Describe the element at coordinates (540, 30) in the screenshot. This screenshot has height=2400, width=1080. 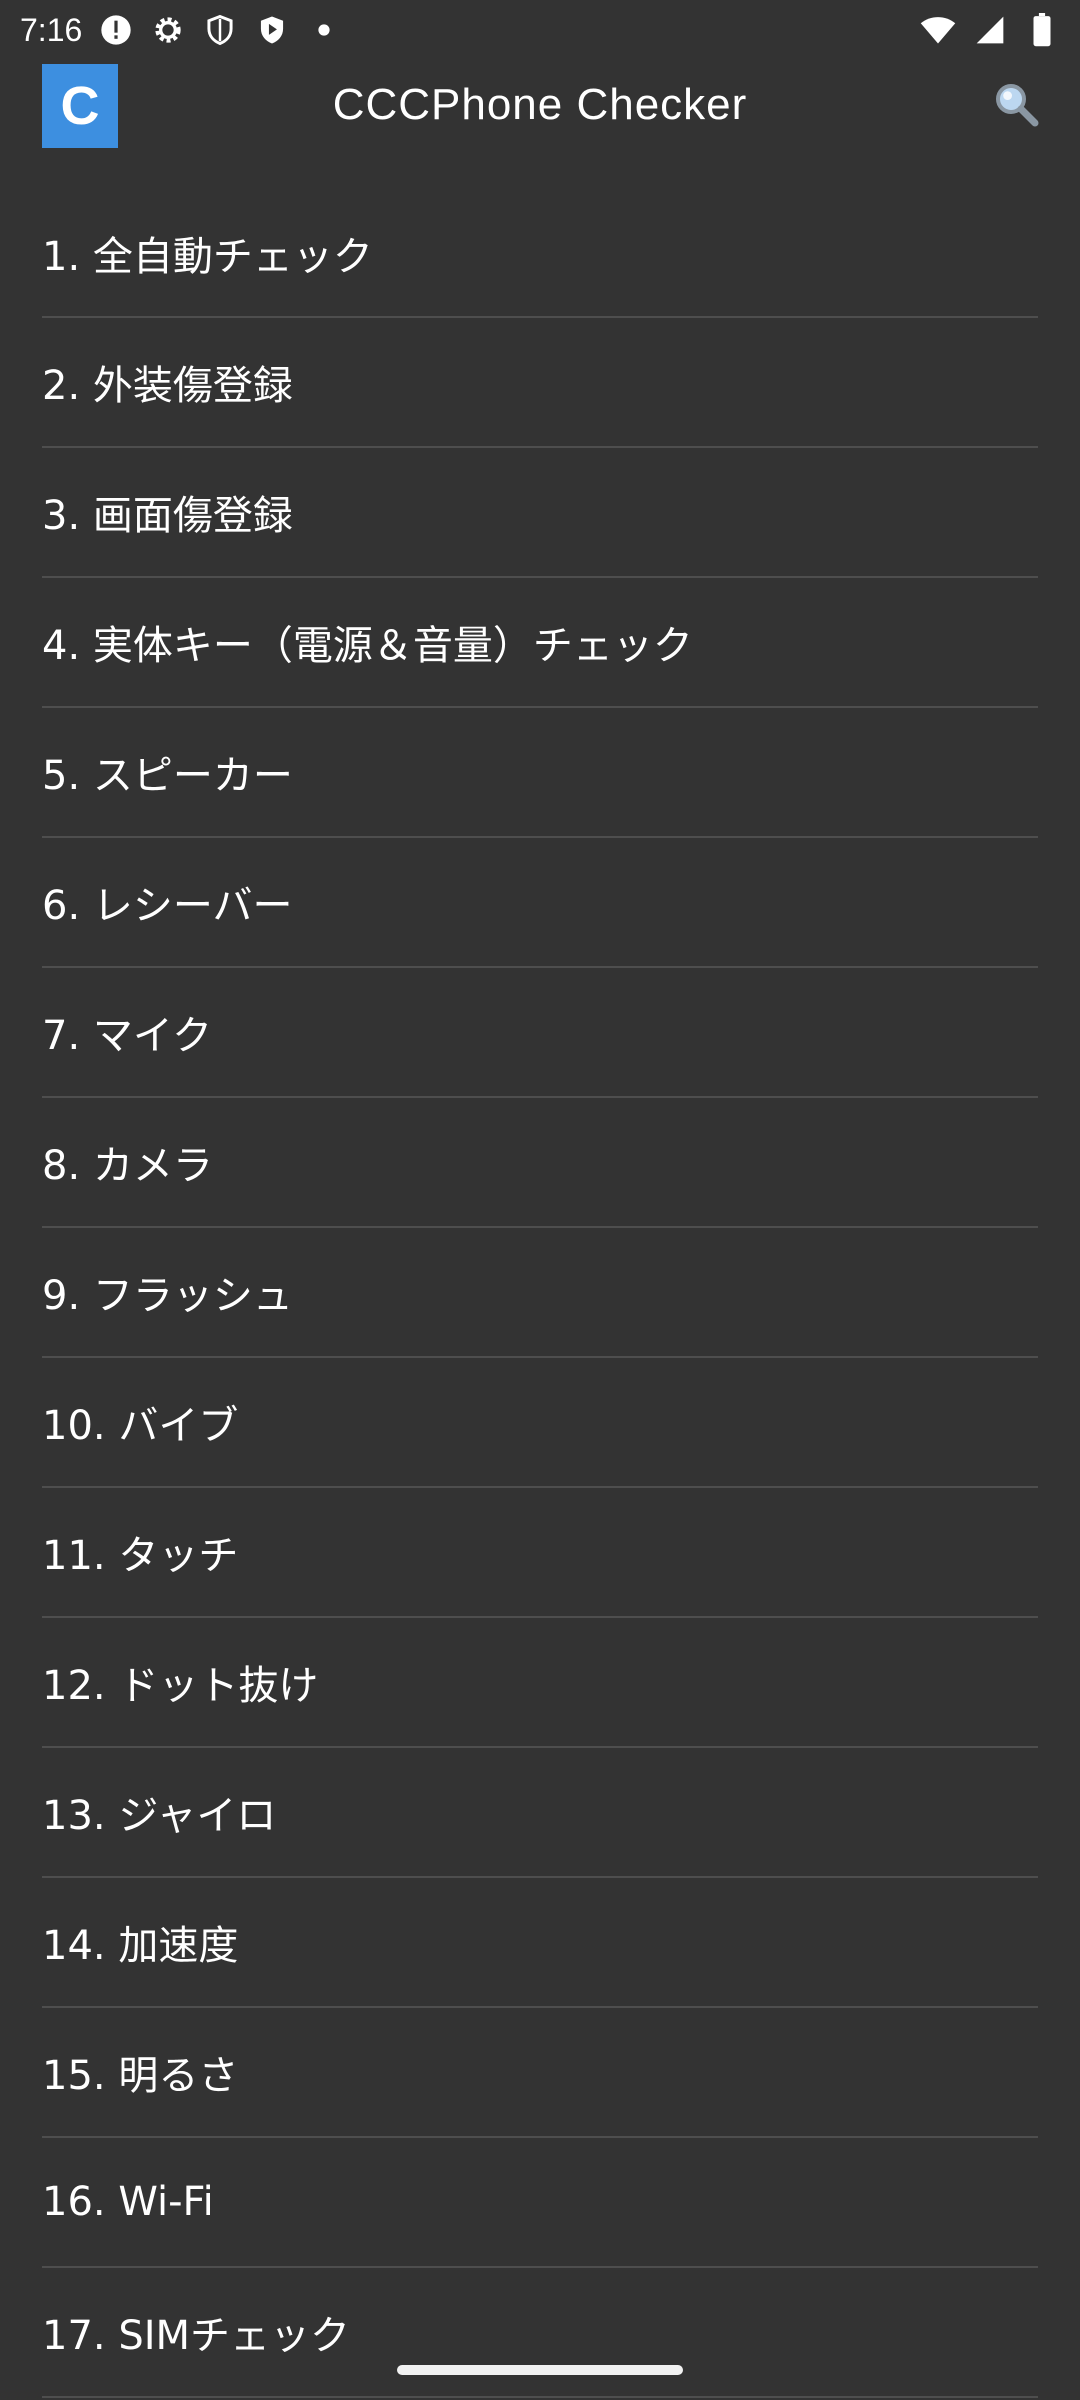
I see `status-bar: 7:16` at that location.